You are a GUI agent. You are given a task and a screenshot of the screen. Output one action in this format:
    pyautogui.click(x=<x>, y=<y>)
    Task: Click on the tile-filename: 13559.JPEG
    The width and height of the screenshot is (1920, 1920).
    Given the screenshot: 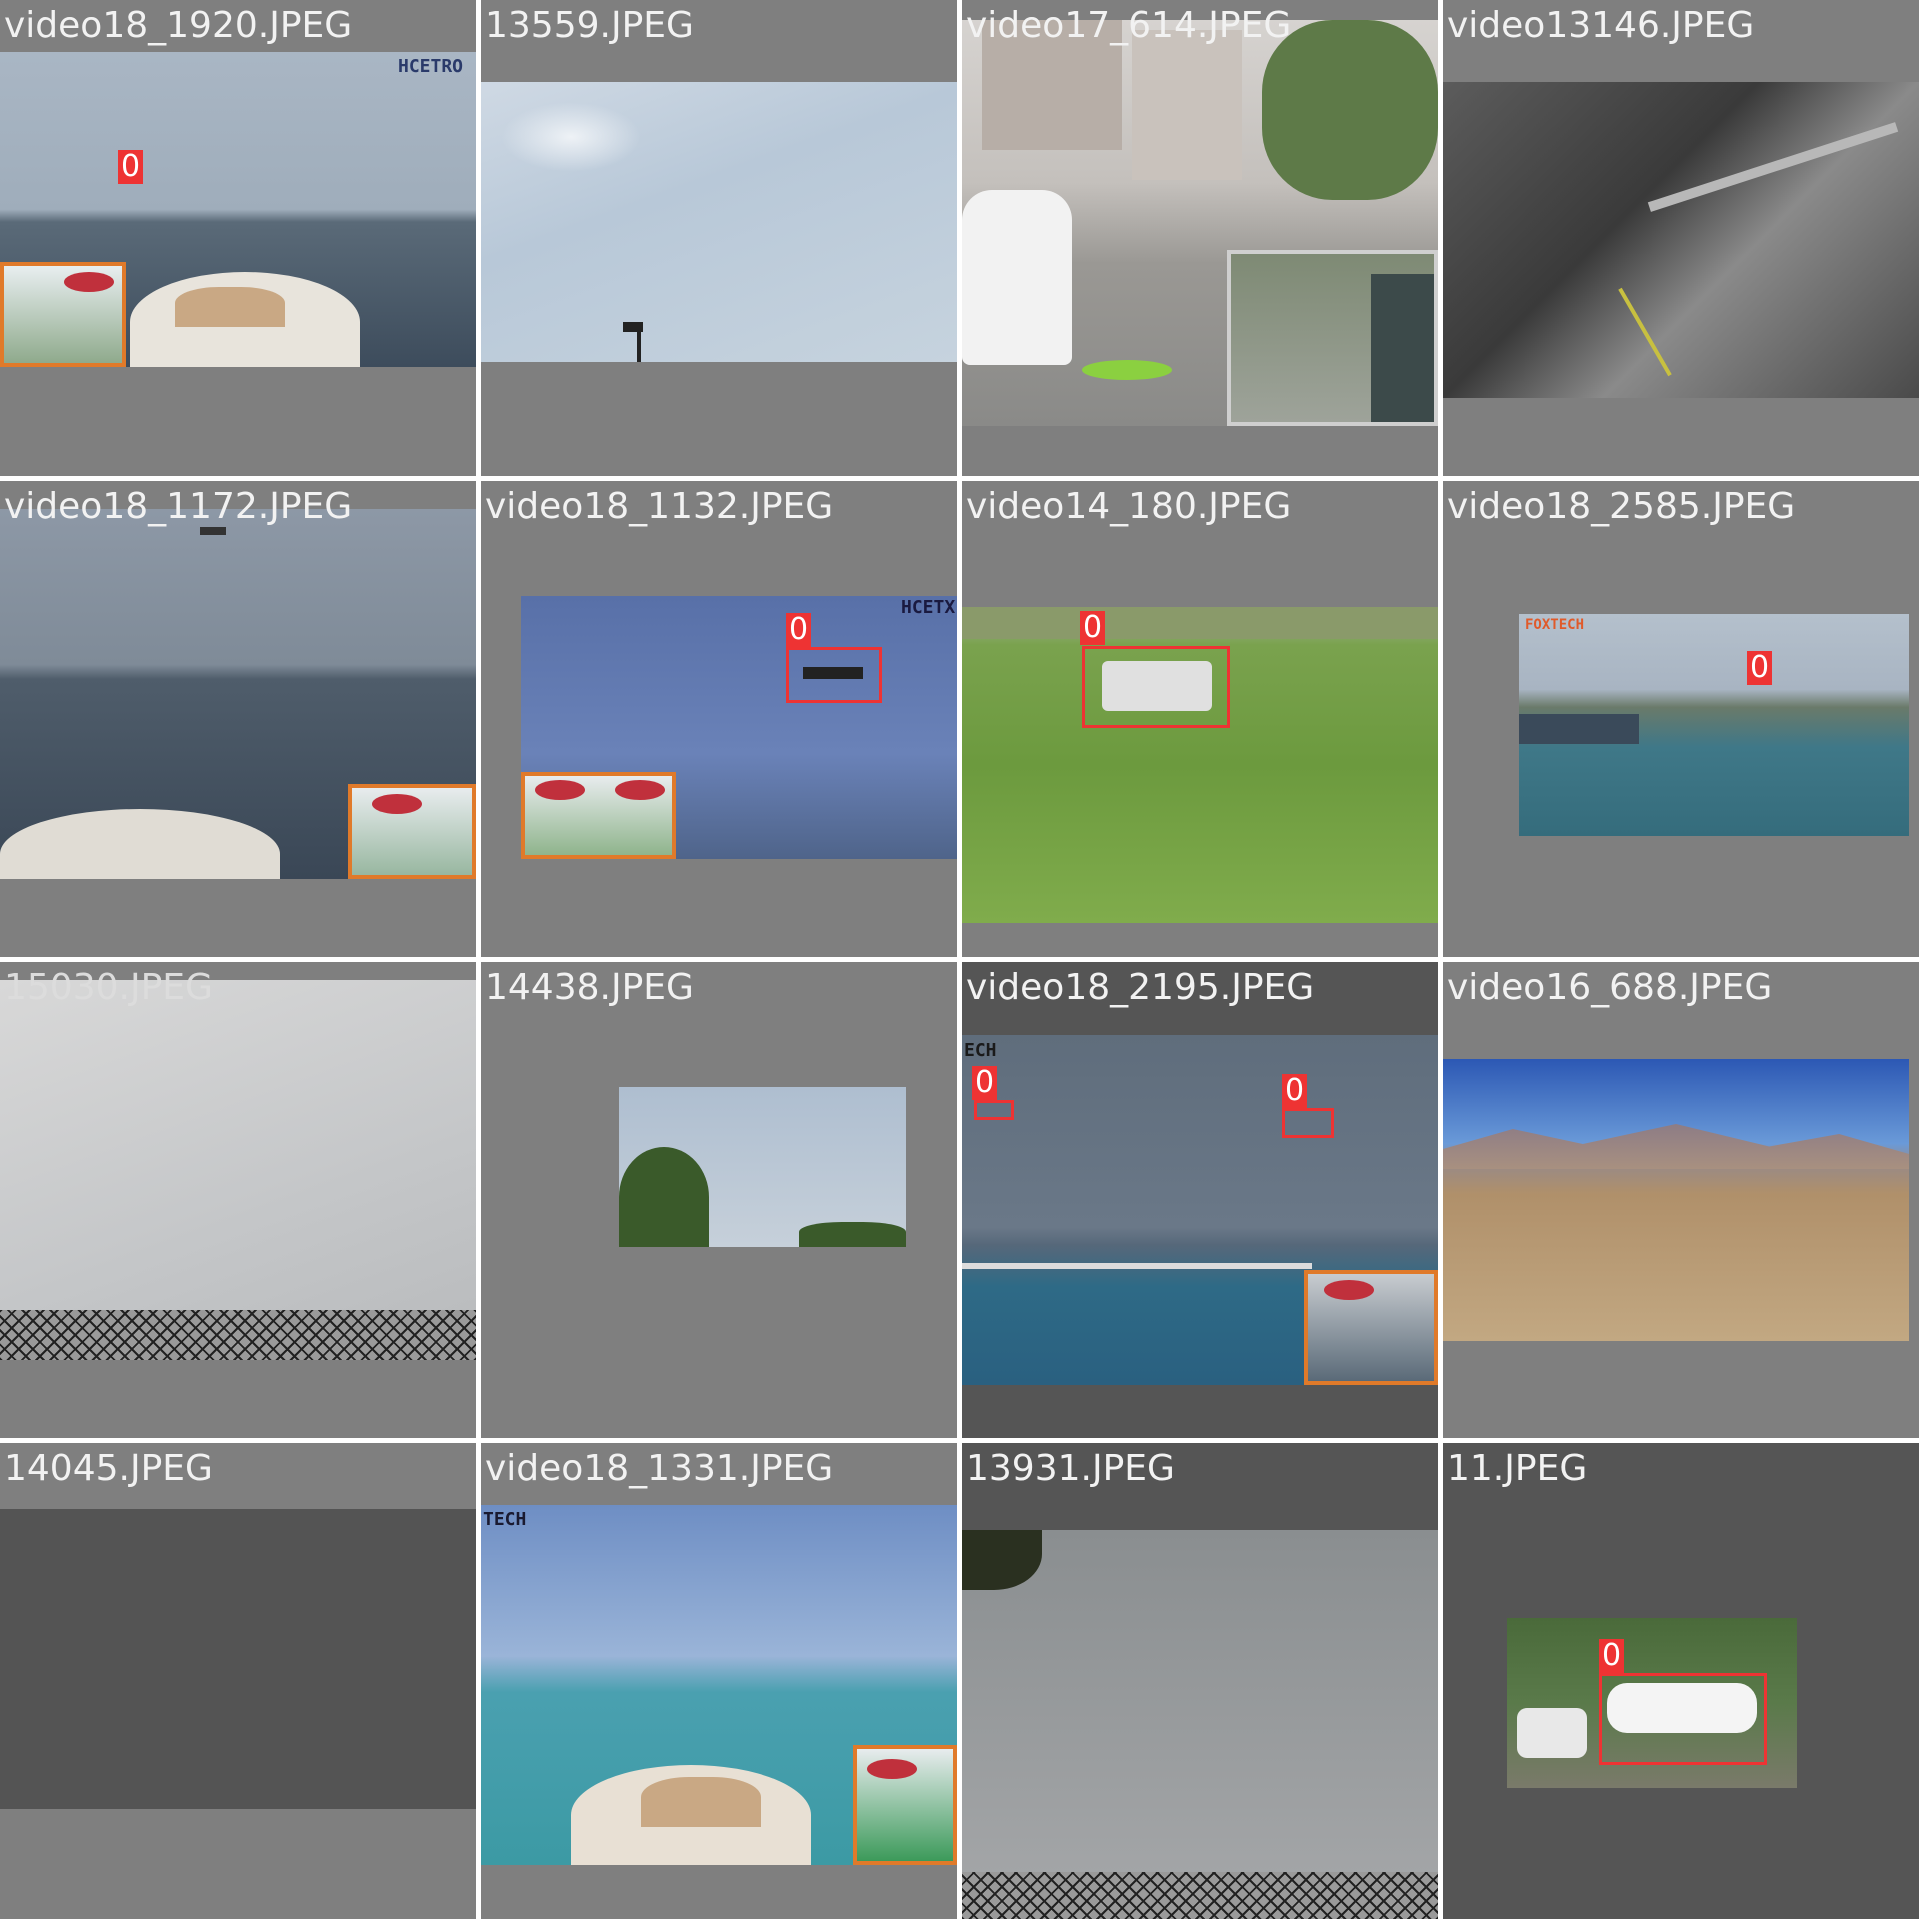 What is the action you would take?
    pyautogui.click(x=589, y=25)
    